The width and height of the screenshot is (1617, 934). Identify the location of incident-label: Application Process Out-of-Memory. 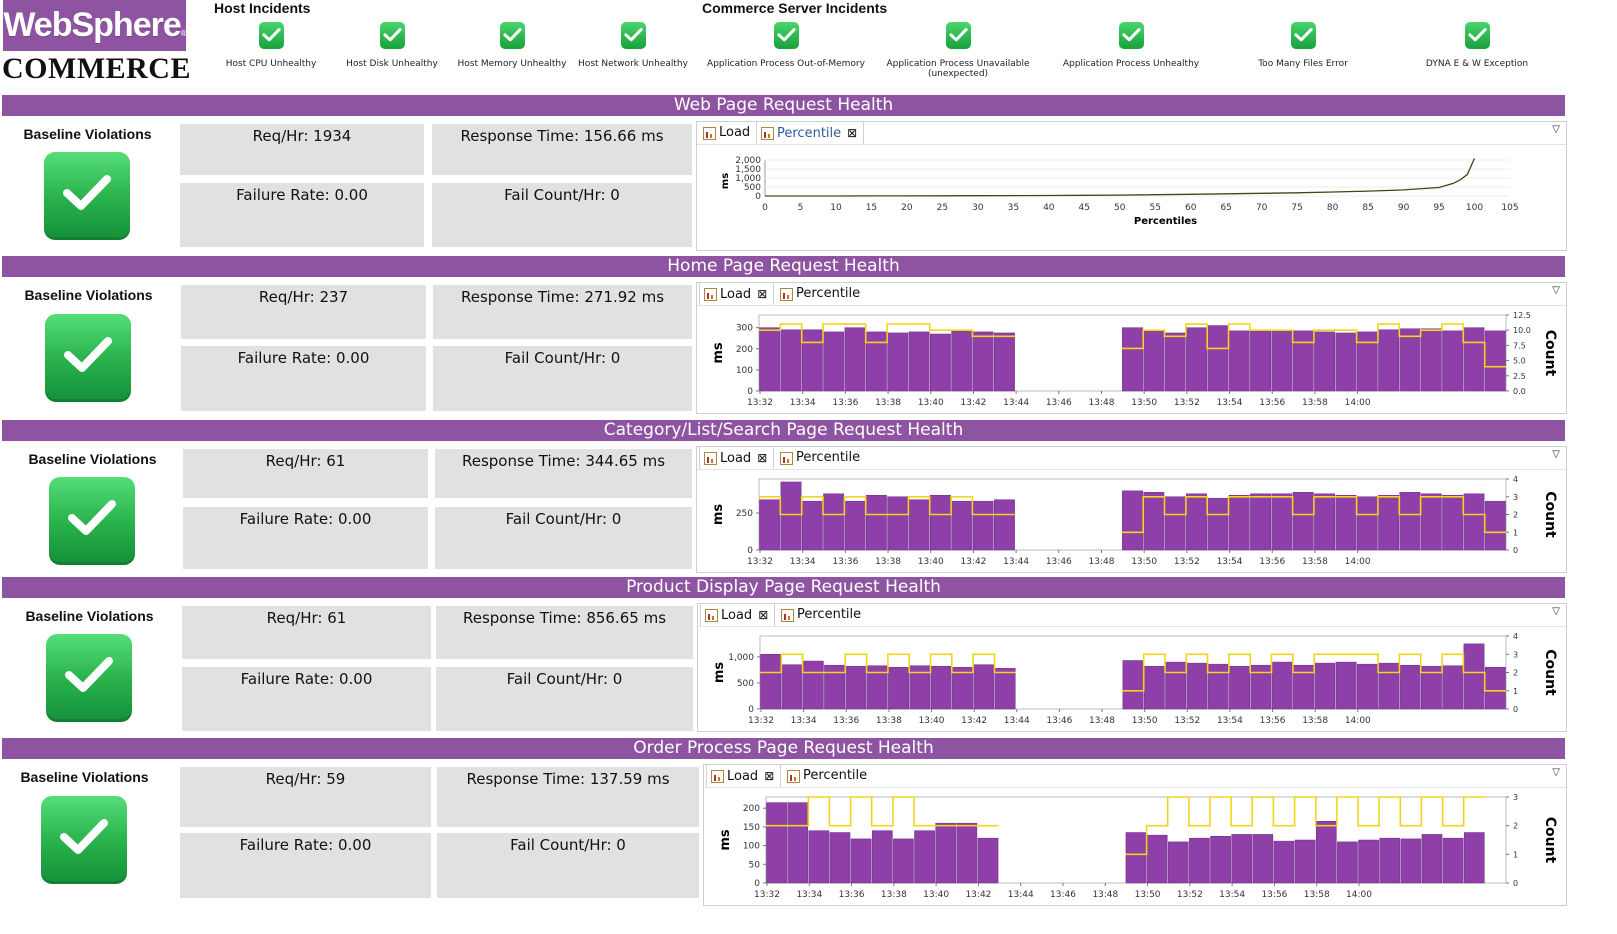
(786, 64).